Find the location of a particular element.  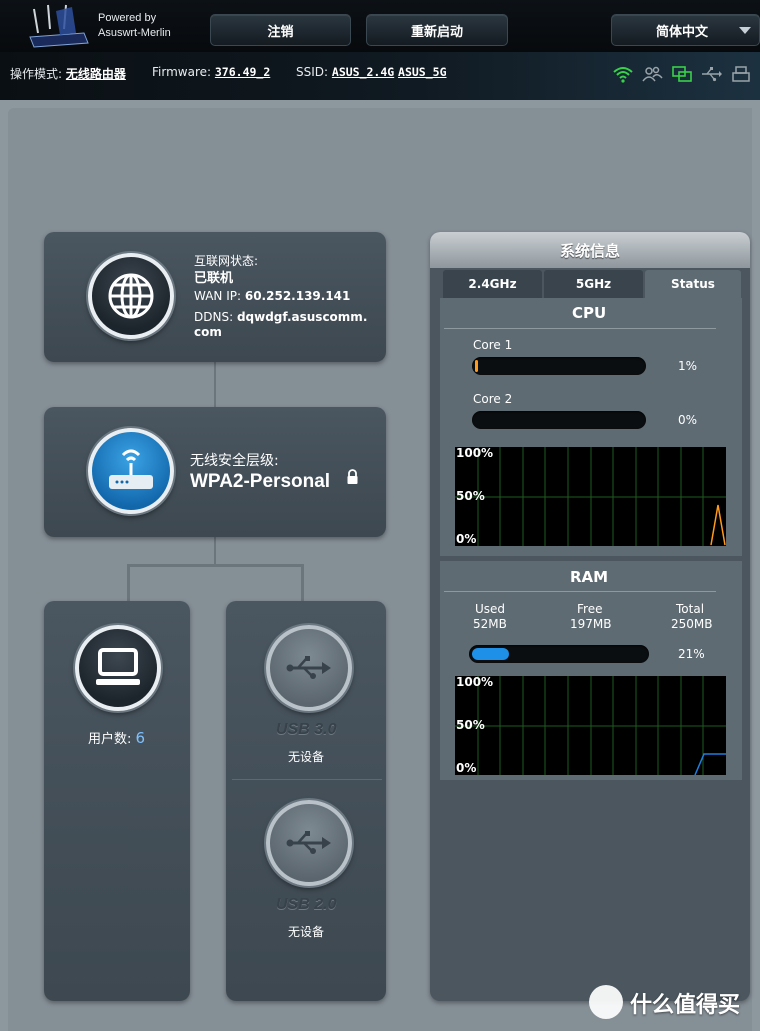

monitor-glyph-icon is located at coordinates (118, 666).